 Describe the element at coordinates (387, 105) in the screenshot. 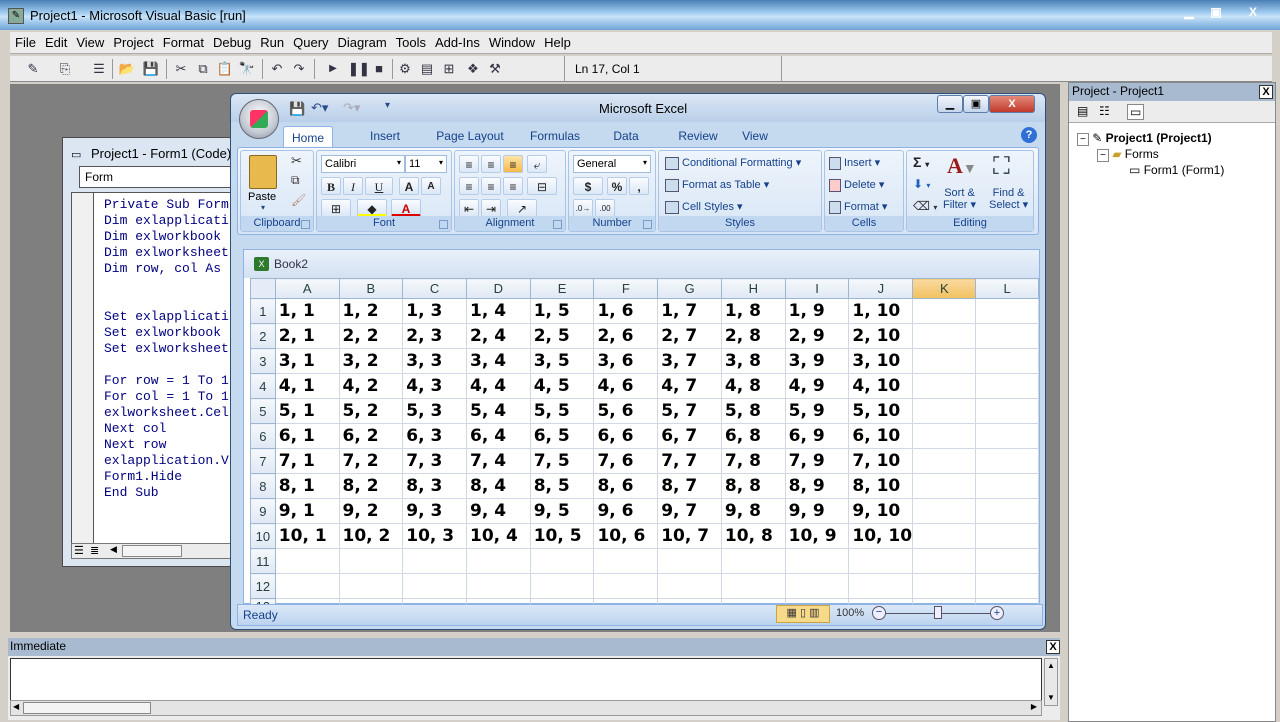

I see `customize-qat-icon: ▾` at that location.